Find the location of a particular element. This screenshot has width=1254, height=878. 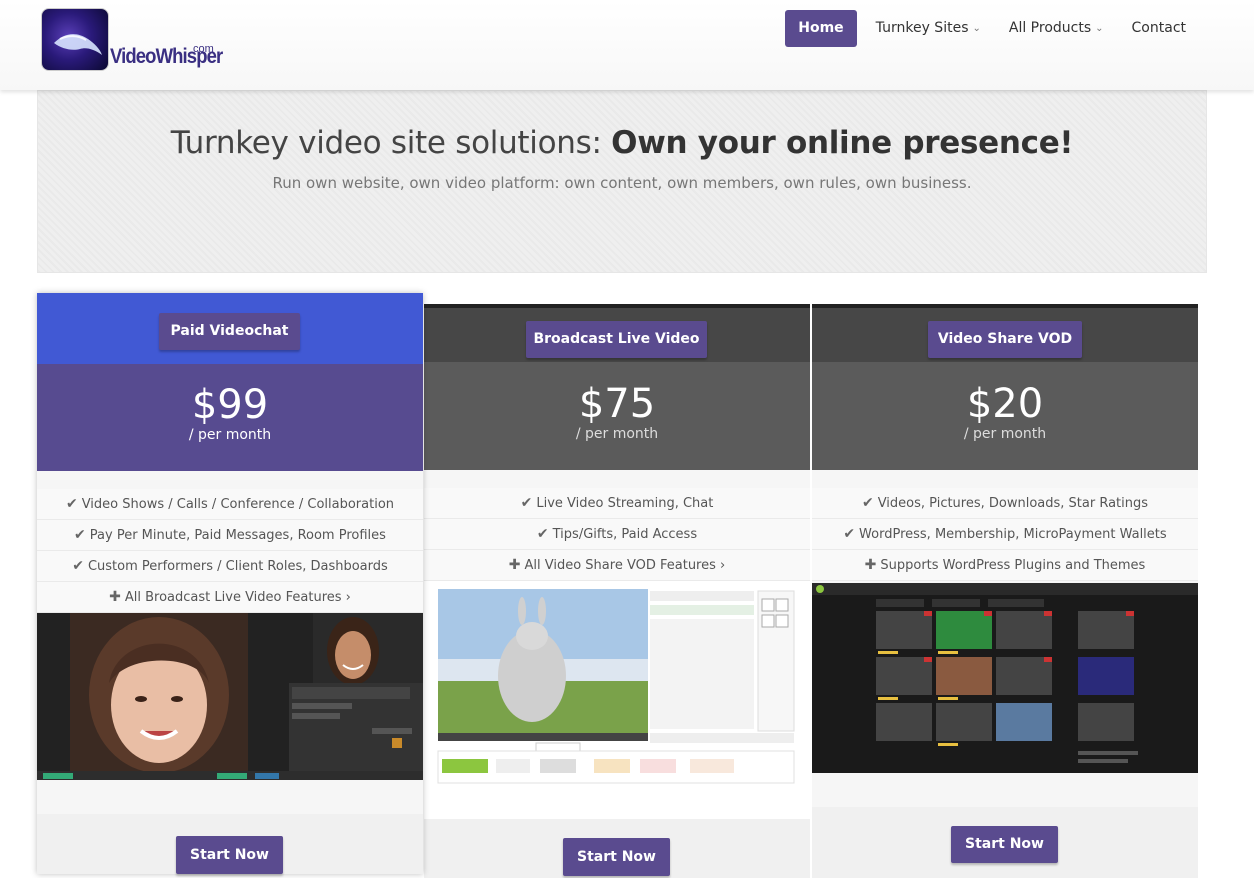

plan-name: Broadcast Live Video is located at coordinates (616, 339).